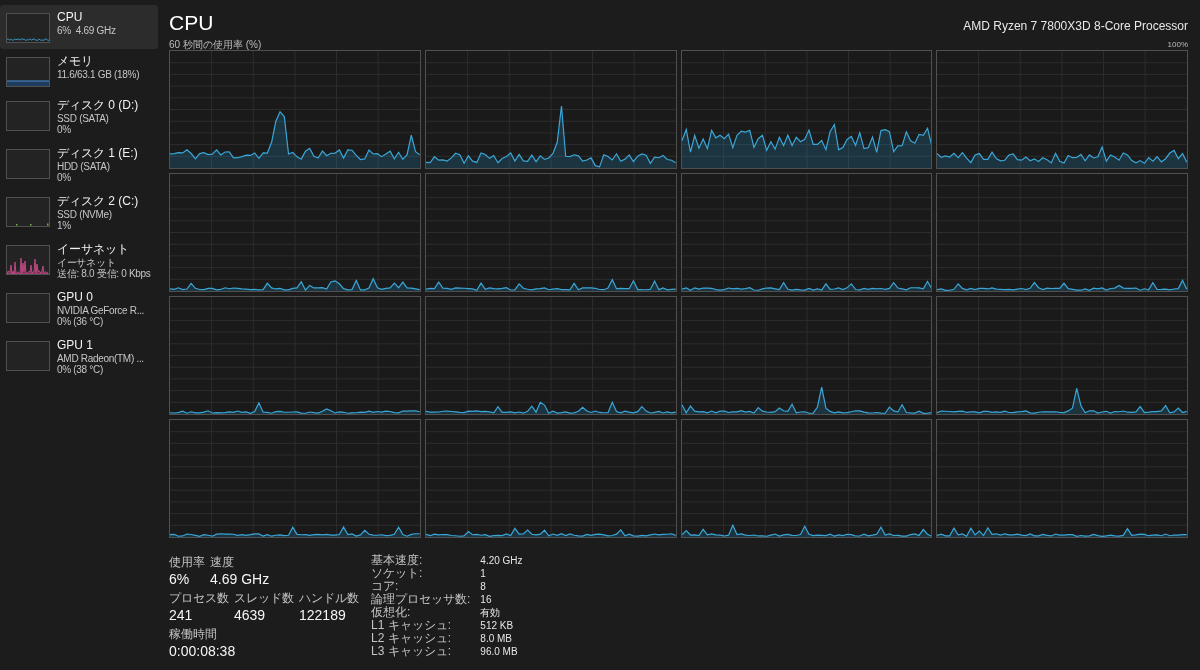 The width and height of the screenshot is (1200, 670). What do you see at coordinates (329, 598) in the screenshot?
I see `stat-label: ハンドル数` at bounding box center [329, 598].